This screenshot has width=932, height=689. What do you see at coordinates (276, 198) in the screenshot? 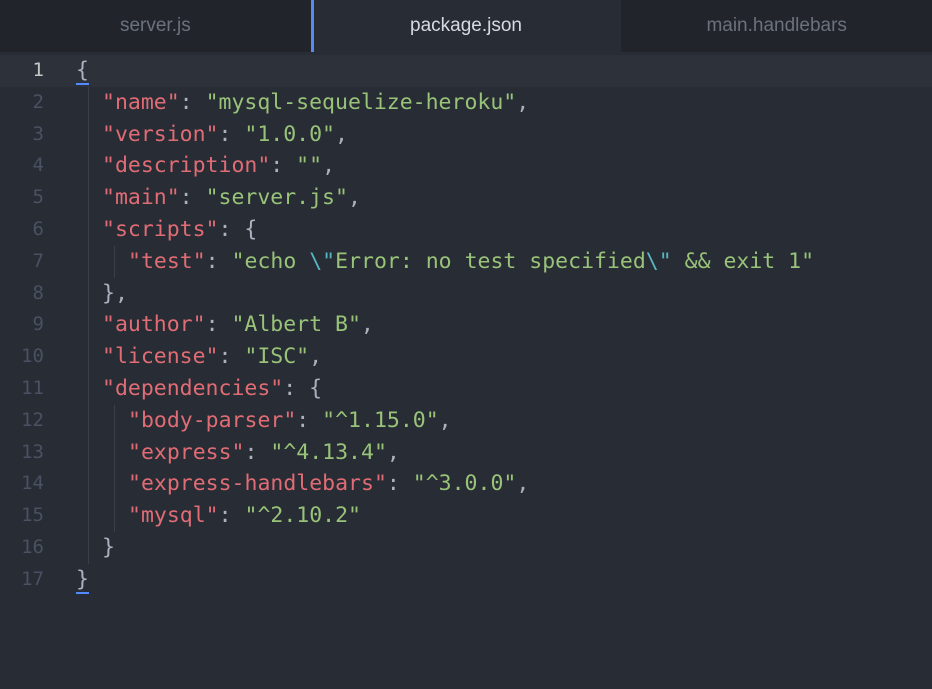
I see `code-token: "server.js"` at bounding box center [276, 198].